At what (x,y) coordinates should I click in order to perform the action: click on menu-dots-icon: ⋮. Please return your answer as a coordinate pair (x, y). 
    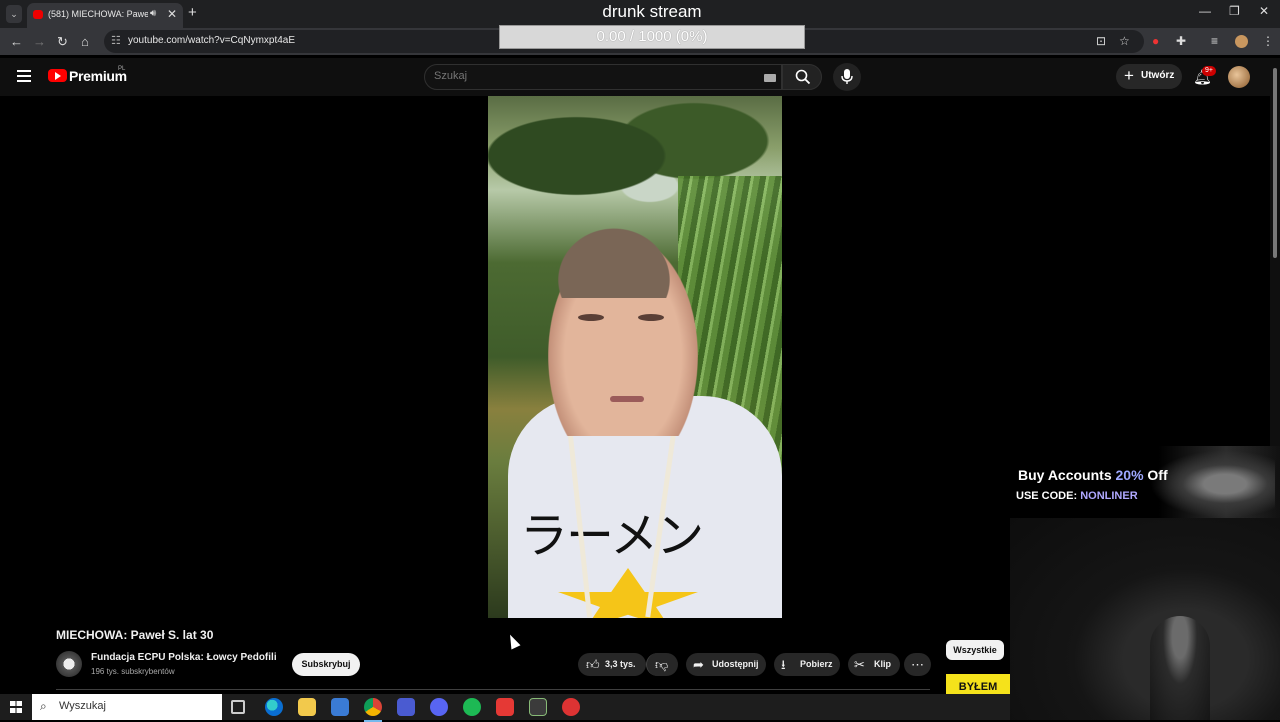
    Looking at the image, I should click on (1268, 41).